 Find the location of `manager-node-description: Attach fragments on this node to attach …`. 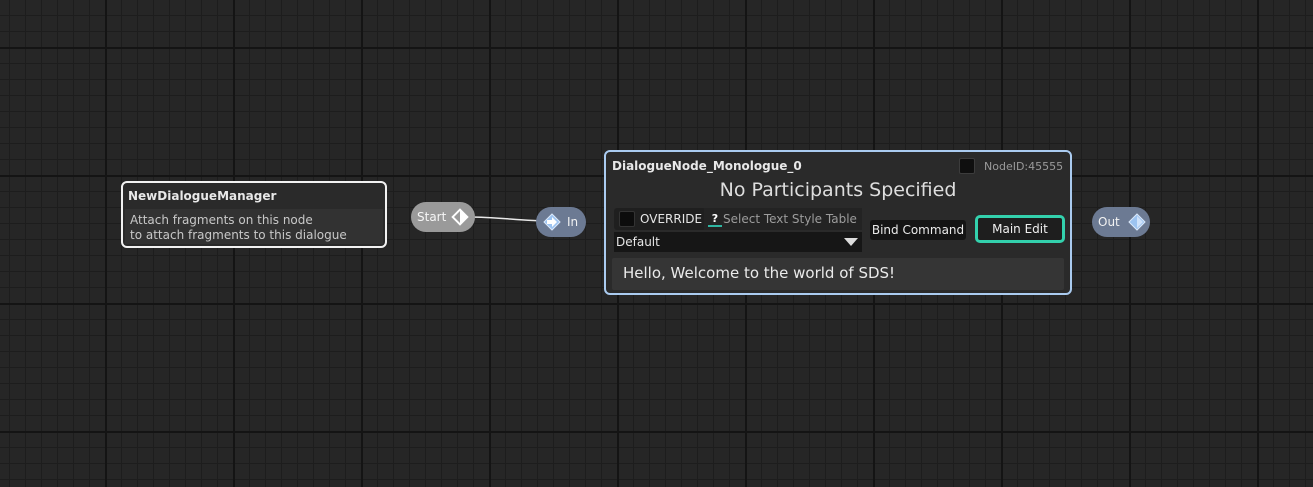

manager-node-description: Attach fragments on this node to attach … is located at coordinates (254, 227).